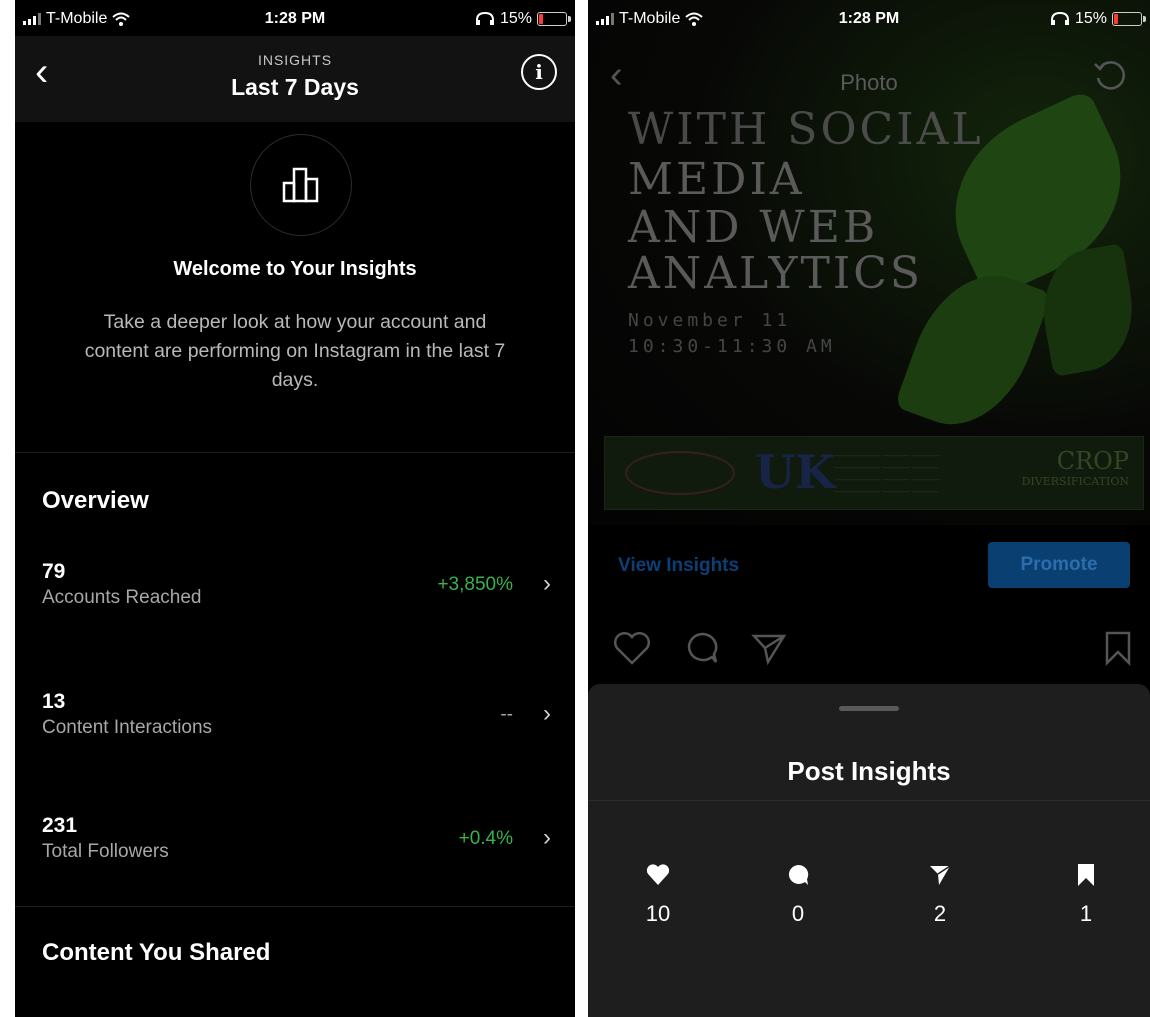 The image size is (1150, 1017). What do you see at coordinates (298, 720) in the screenshot?
I see `stat-content-interactions: 13 Content Interactions -- ›` at bounding box center [298, 720].